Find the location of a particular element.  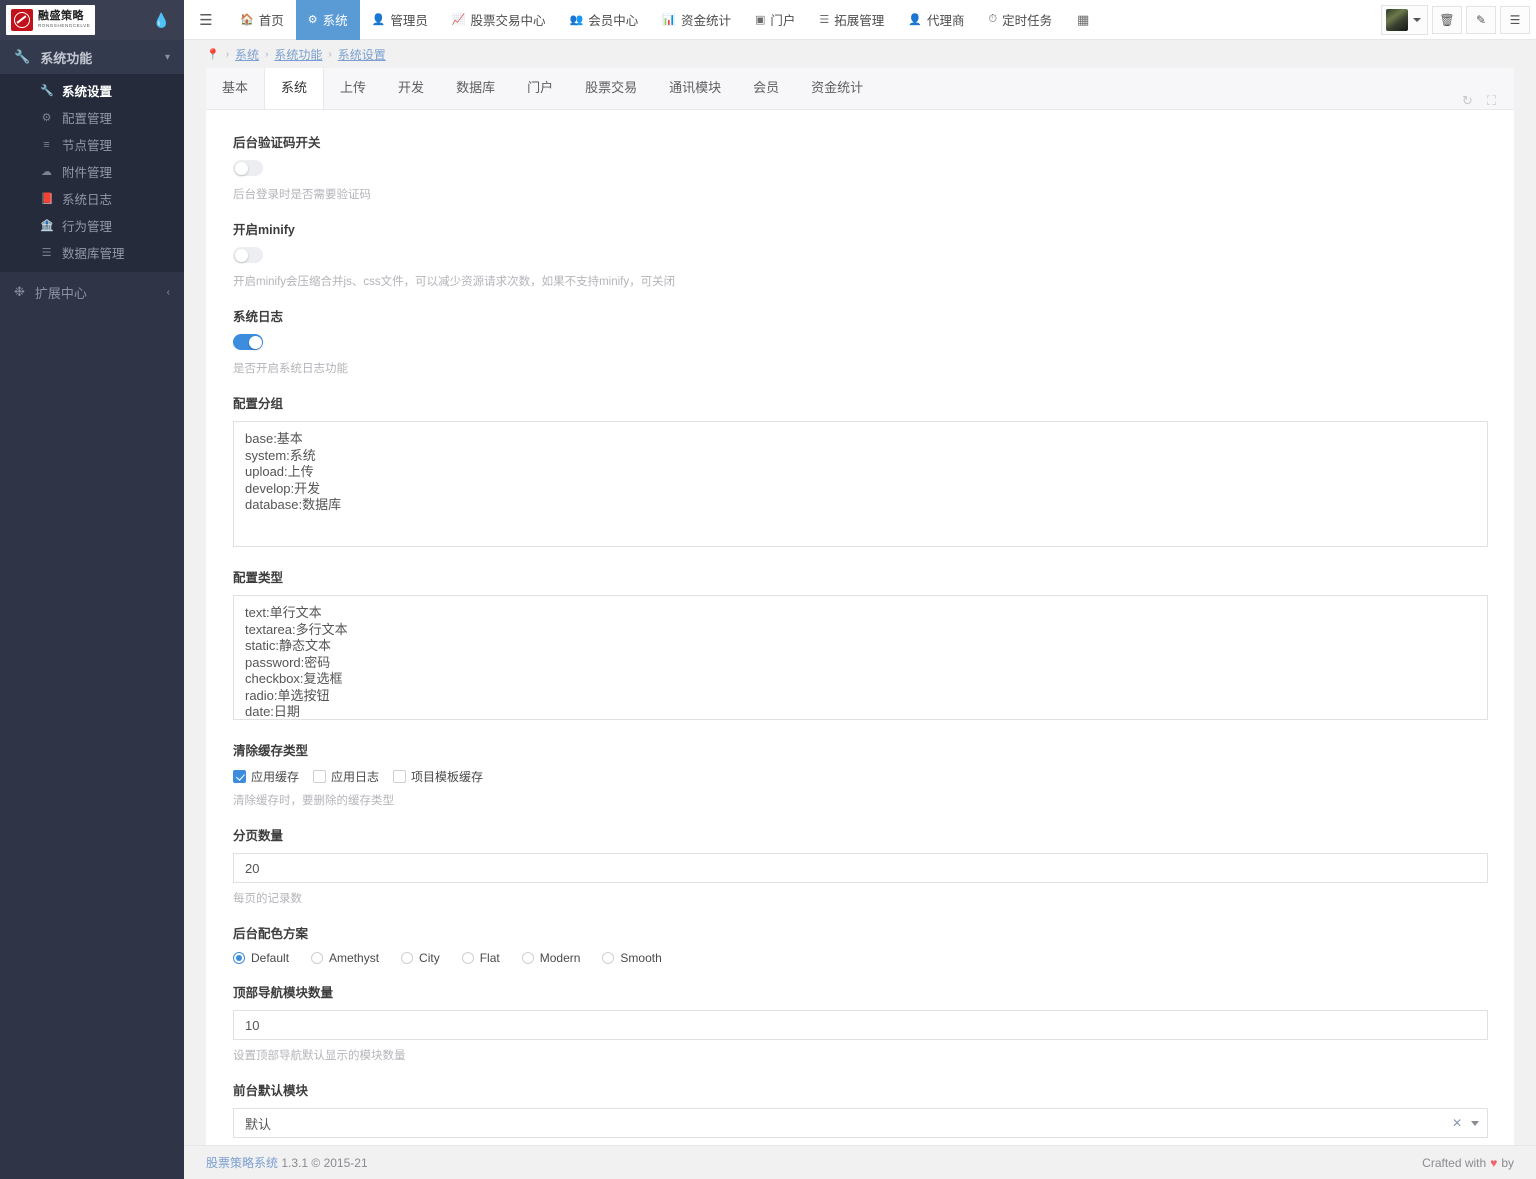

sidebar-item-label: 系统设置 is located at coordinates (87, 92).